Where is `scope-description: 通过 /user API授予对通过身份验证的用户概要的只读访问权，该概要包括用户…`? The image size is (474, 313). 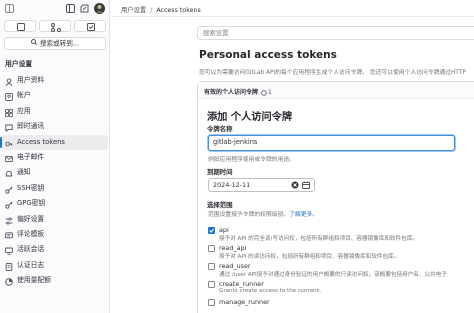
scope-description: 通过 /user API授予对通过身份验证的用户概要的只读访问权，该概要包括用户… is located at coordinates (333, 275).